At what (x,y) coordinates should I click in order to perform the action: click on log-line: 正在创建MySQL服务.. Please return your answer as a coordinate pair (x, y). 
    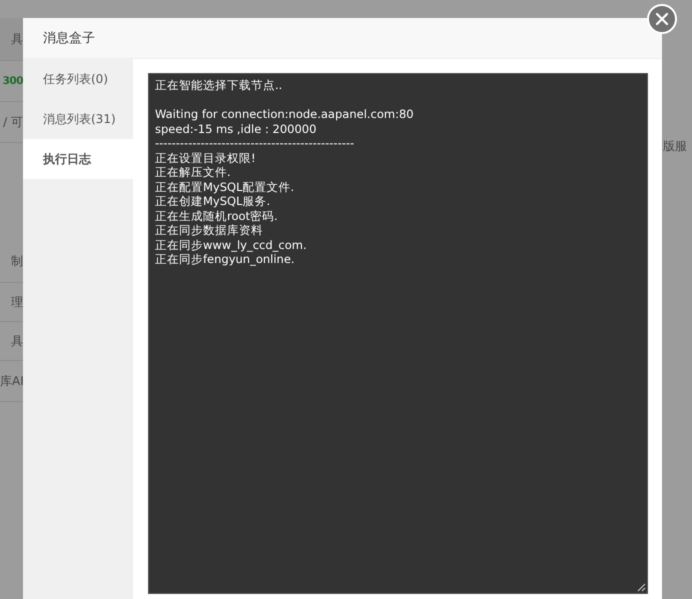
    Looking at the image, I should click on (213, 201).